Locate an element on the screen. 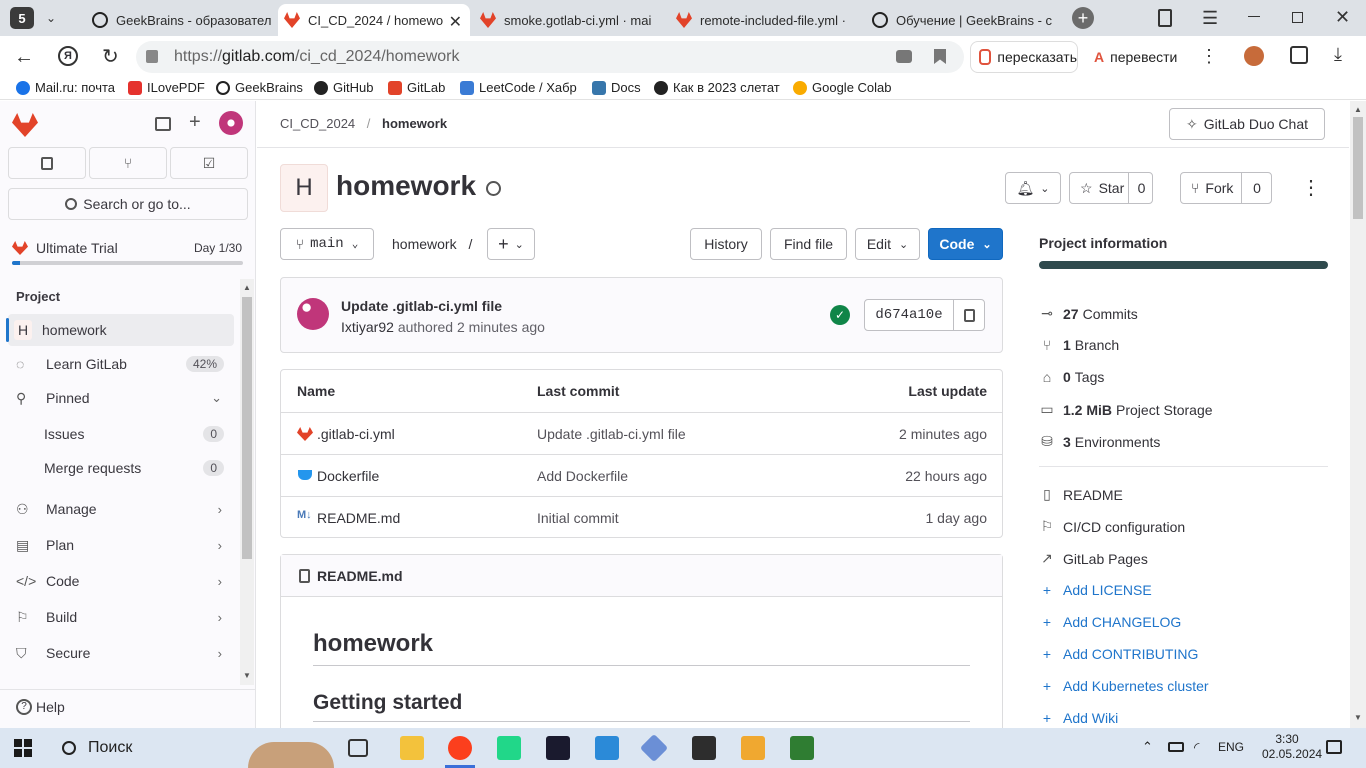  new-tab-button: + is located at coordinates (1083, 18).